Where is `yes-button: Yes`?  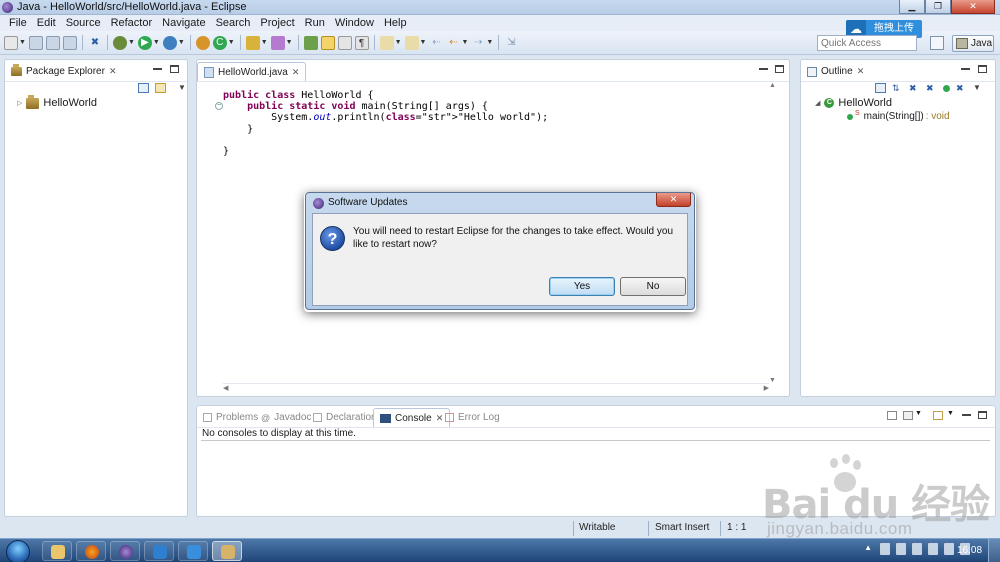 yes-button: Yes is located at coordinates (582, 286).